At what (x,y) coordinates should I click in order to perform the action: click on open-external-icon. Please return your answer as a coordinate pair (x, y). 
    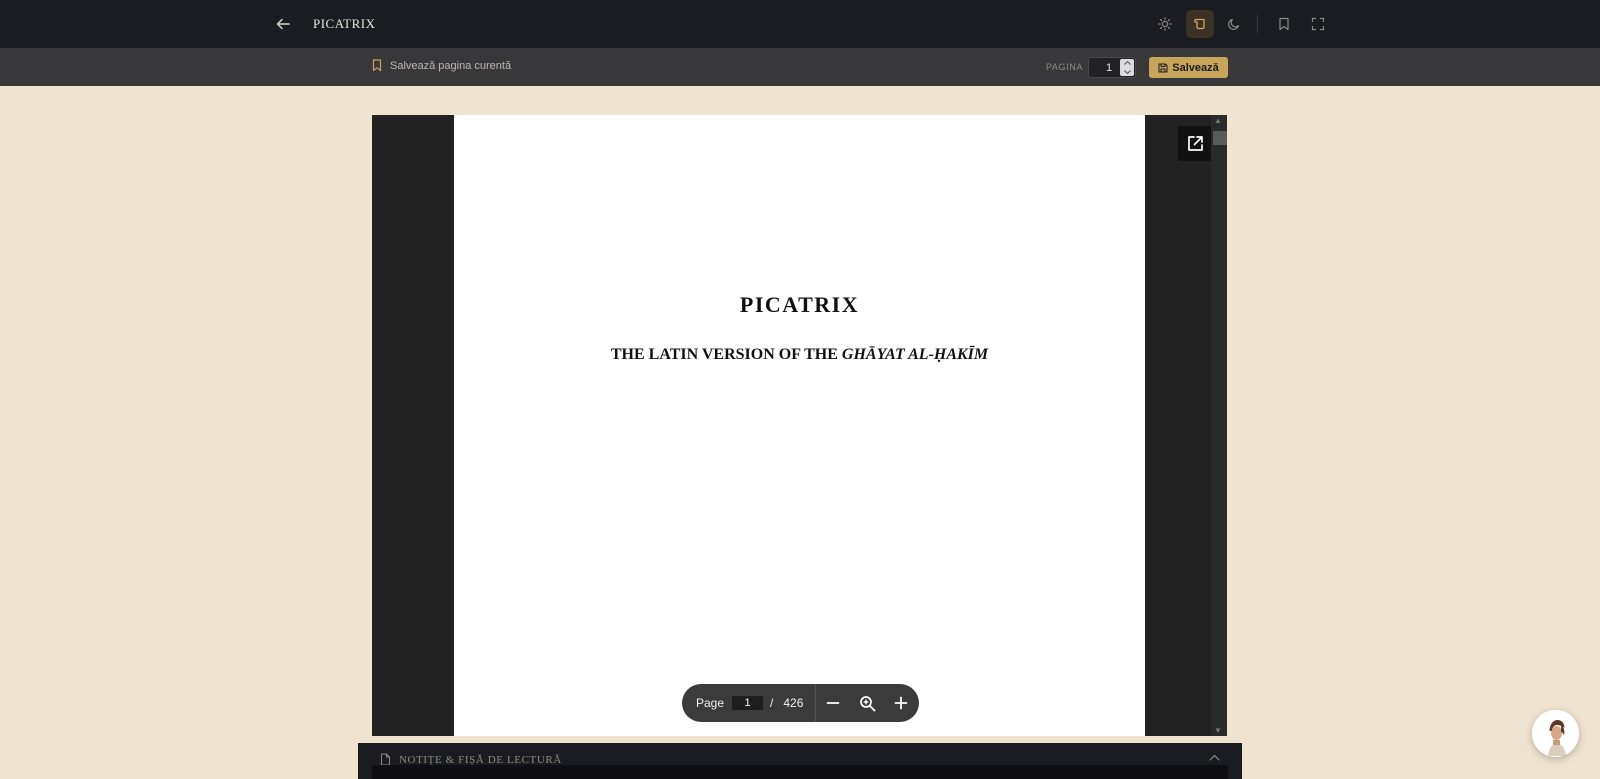
    Looking at the image, I should click on (1195, 143).